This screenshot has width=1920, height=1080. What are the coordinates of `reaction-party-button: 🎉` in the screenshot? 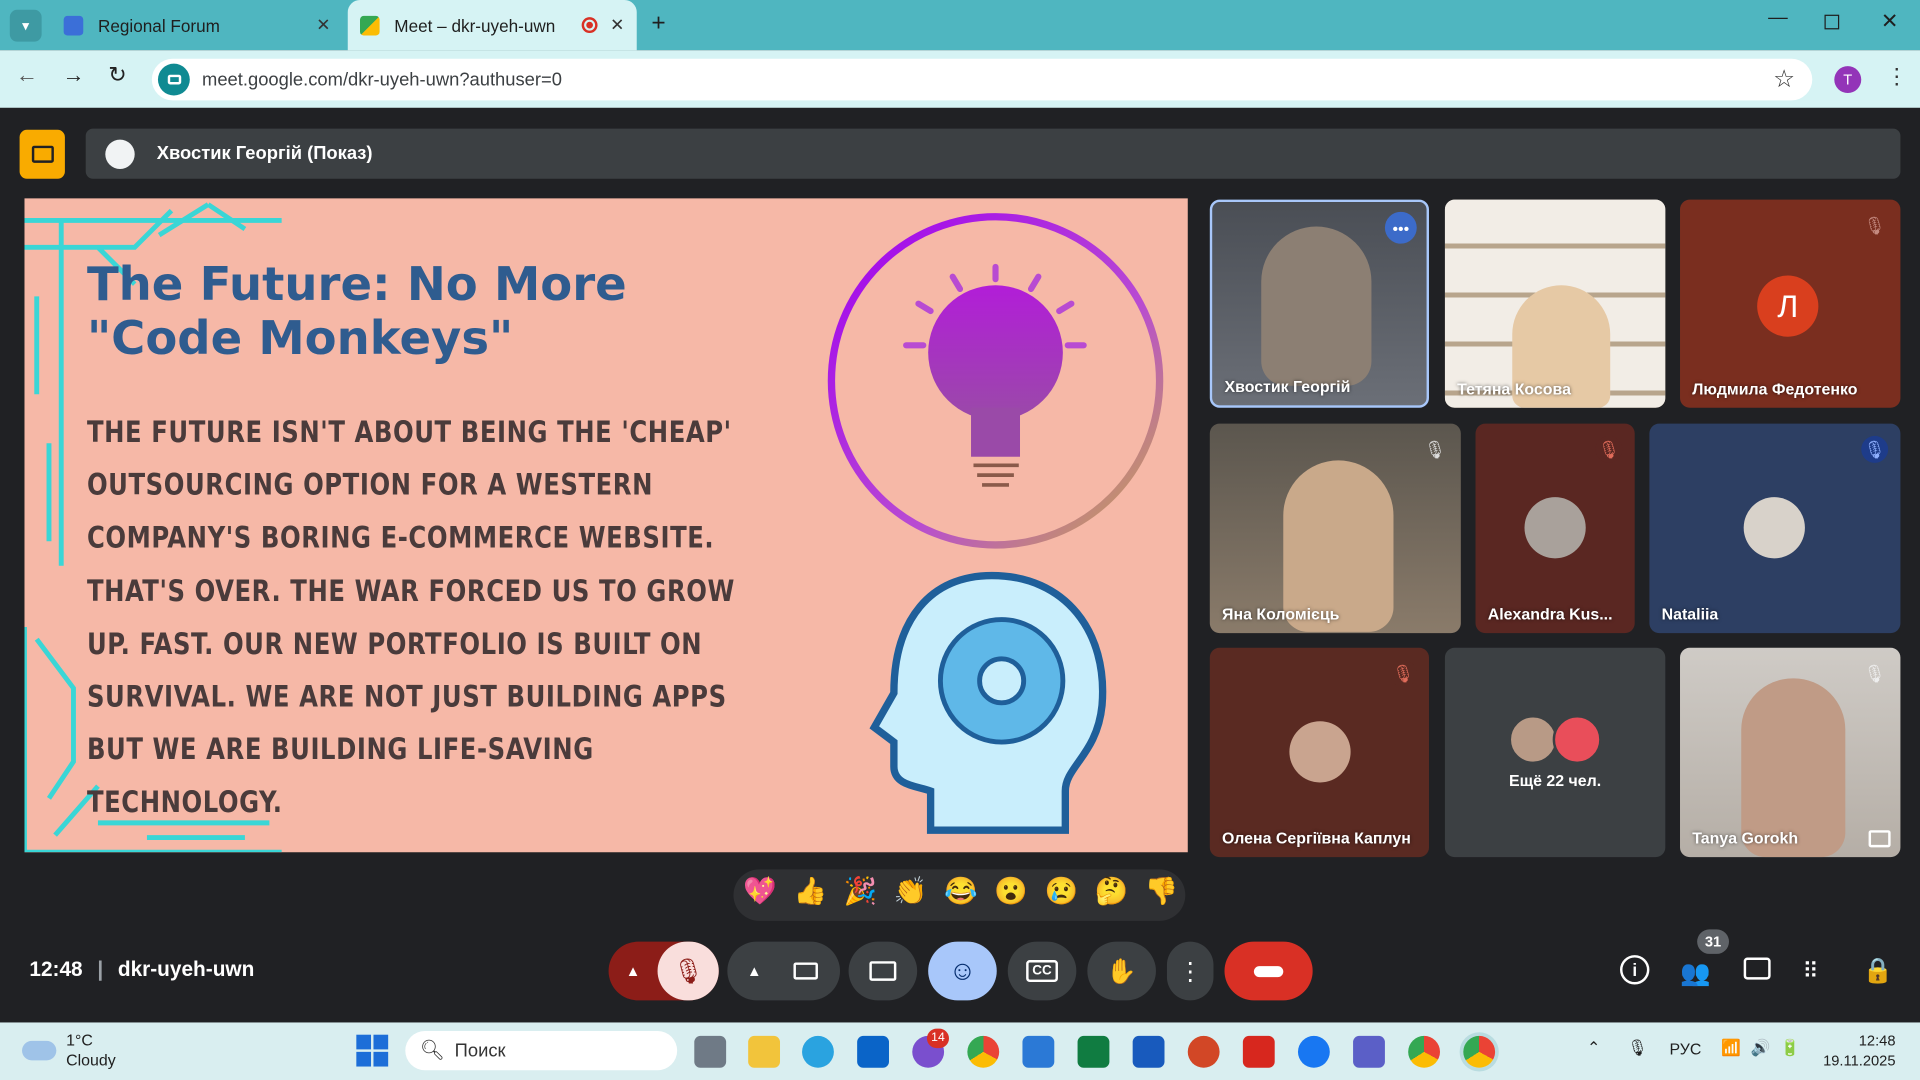 It's located at (861, 892).